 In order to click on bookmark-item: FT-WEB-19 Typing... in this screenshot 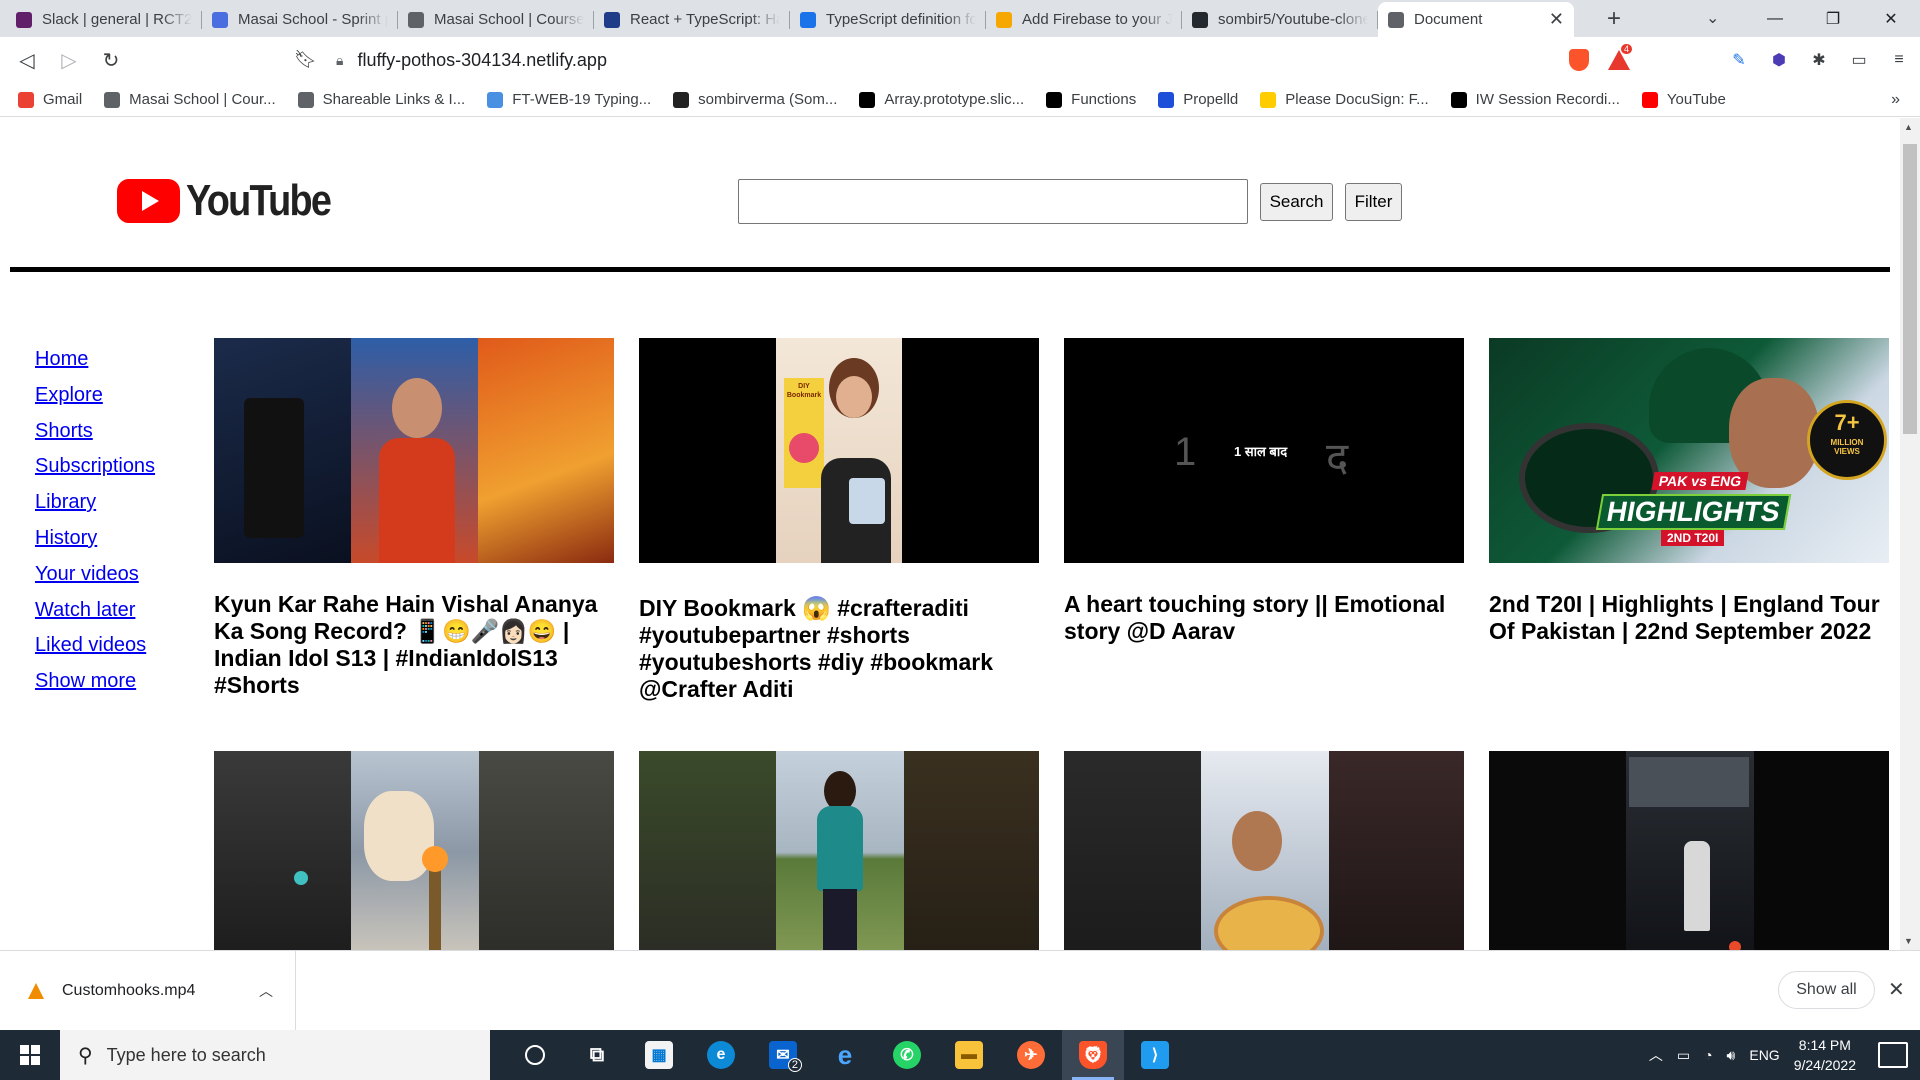, I will do `click(569, 99)`.